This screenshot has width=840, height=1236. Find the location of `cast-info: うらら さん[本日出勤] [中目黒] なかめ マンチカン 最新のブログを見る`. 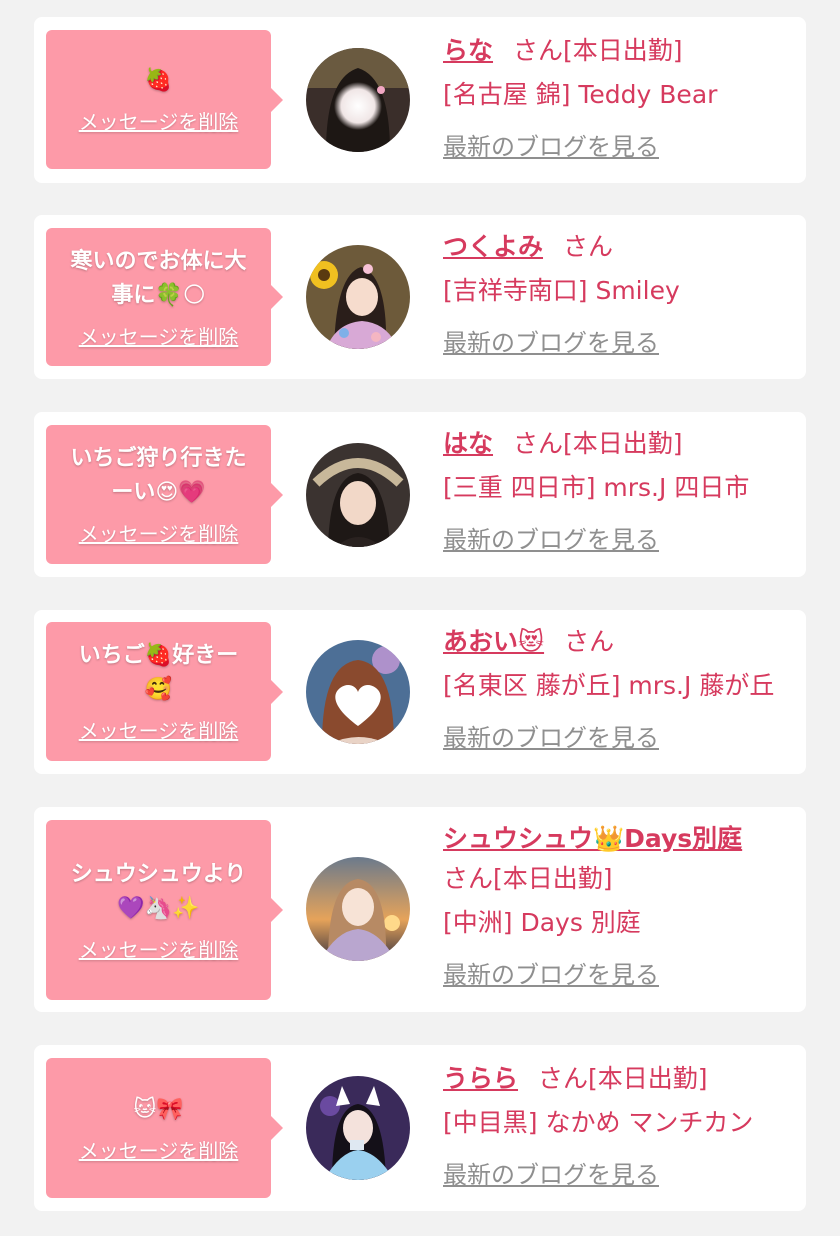

cast-info: うらら さん[本日出勤] [中目黒] なかめ マンチカン 最新のブログを見る is located at coordinates (619, 1124).